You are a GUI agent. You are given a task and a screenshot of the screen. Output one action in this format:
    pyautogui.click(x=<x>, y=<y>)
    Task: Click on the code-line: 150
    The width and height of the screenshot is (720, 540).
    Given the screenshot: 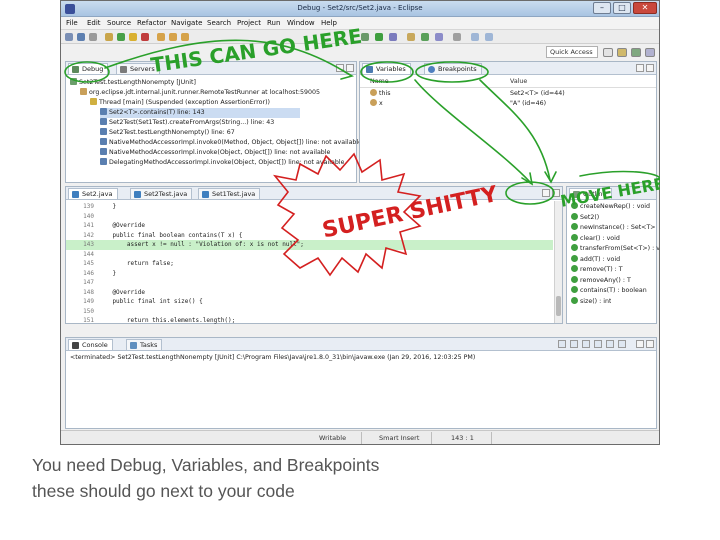 What is the action you would take?
    pyautogui.click(x=309, y=312)
    